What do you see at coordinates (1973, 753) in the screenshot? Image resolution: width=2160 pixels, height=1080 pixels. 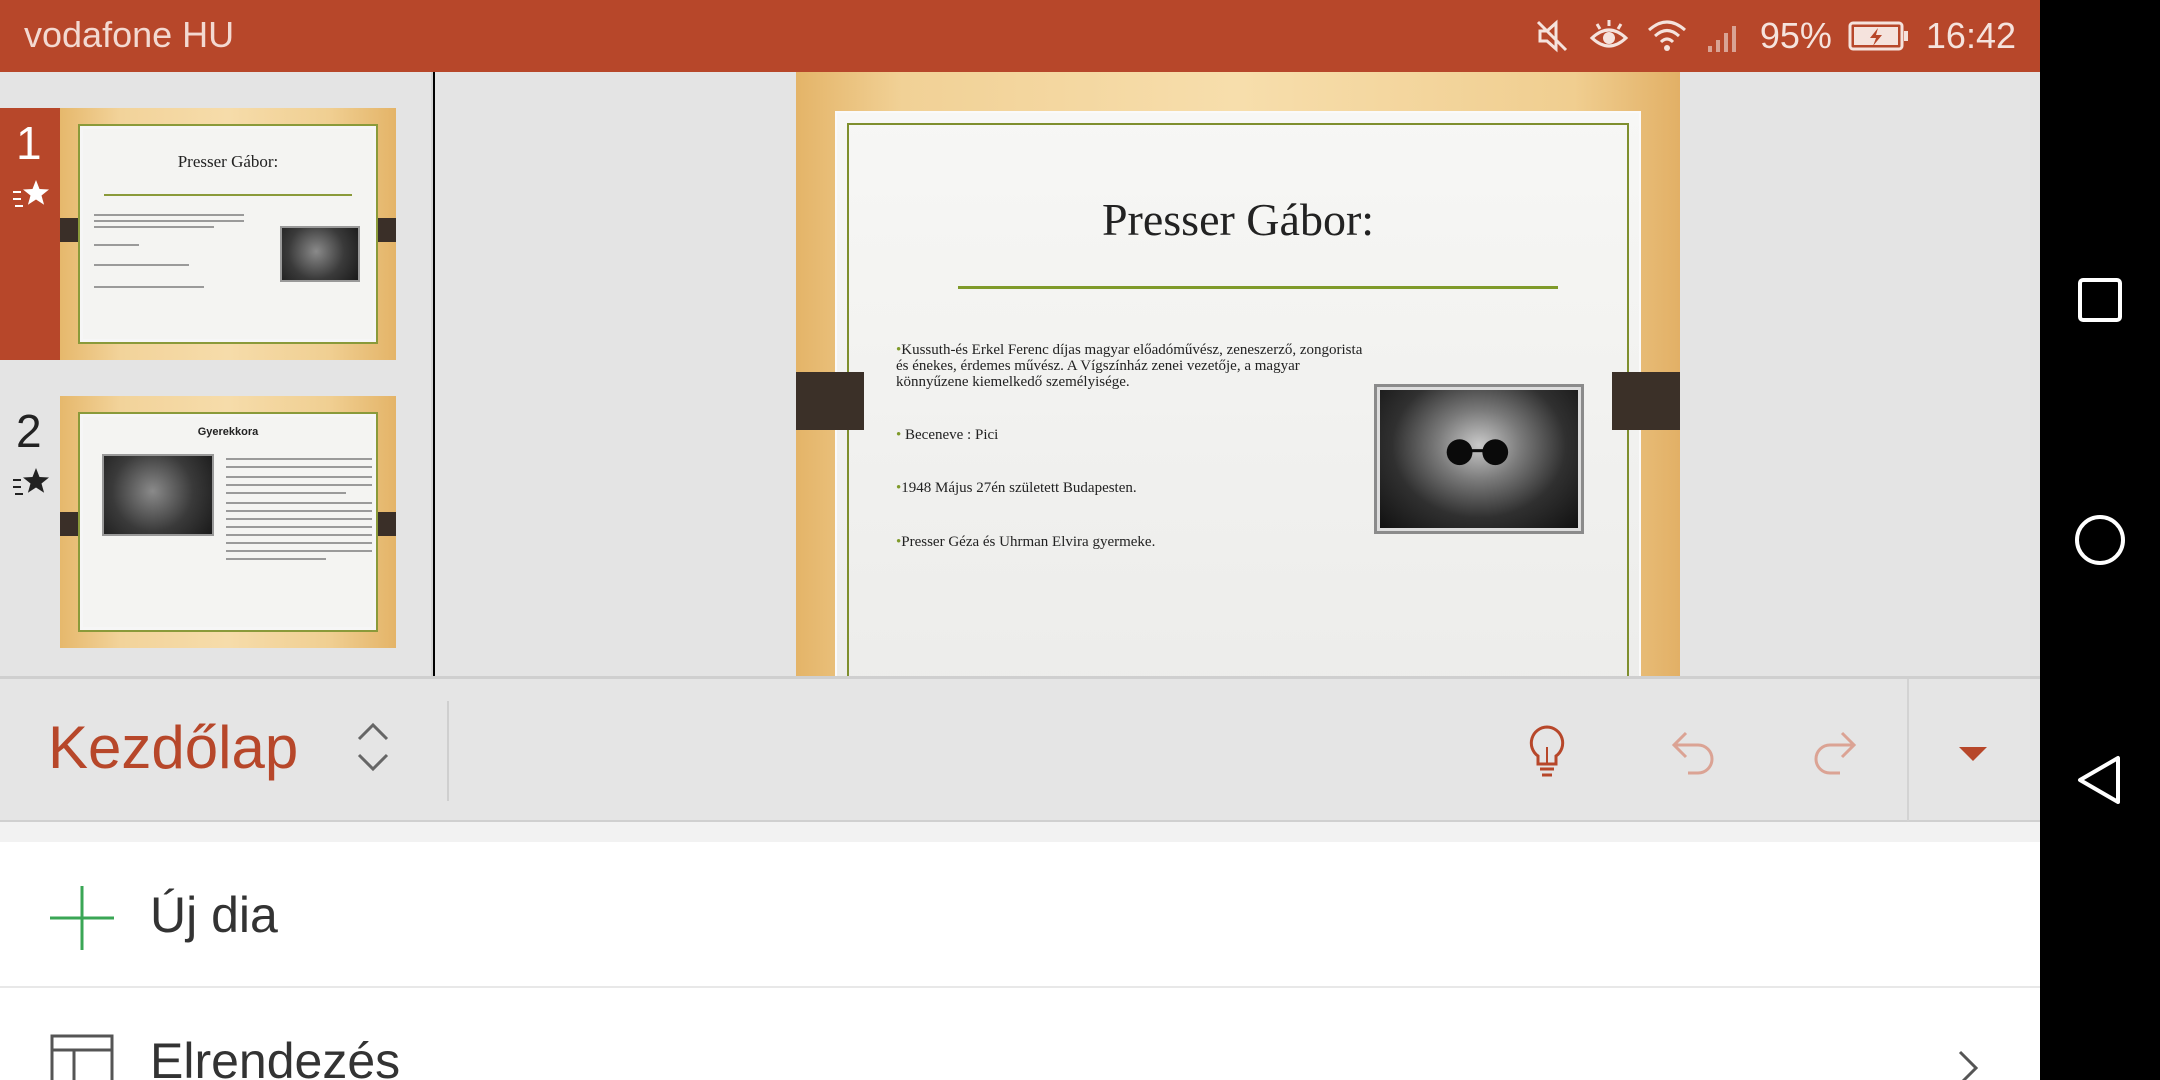 I see `collapse-ribbon-icon` at bounding box center [1973, 753].